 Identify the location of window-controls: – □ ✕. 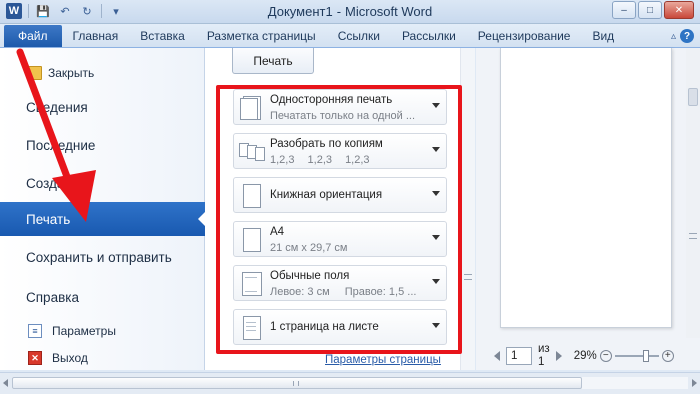
(653, 10).